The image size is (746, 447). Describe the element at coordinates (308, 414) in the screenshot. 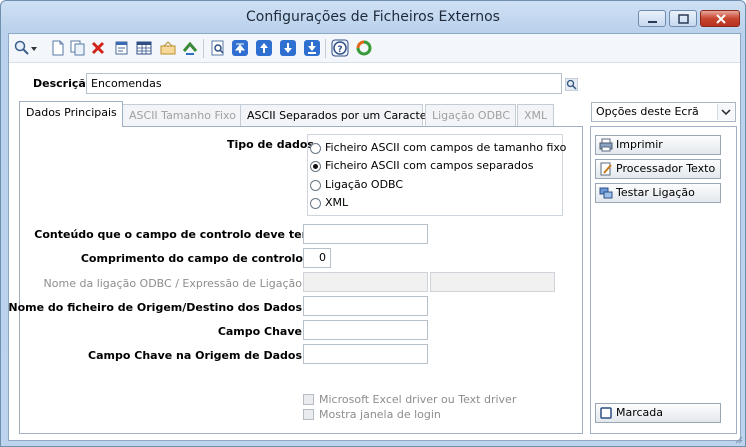

I see `login-window-checkbox` at that location.